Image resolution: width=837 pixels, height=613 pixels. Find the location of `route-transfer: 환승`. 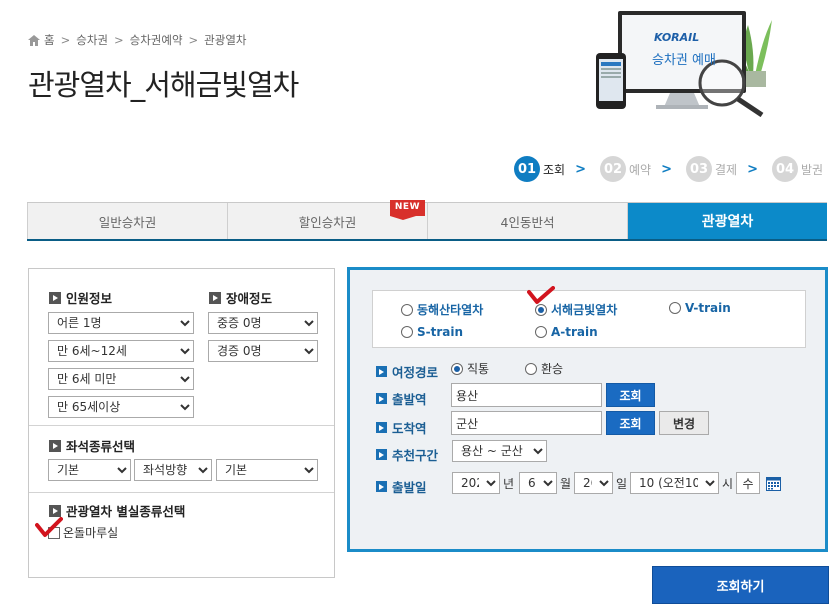

route-transfer: 환승 is located at coordinates (544, 368).